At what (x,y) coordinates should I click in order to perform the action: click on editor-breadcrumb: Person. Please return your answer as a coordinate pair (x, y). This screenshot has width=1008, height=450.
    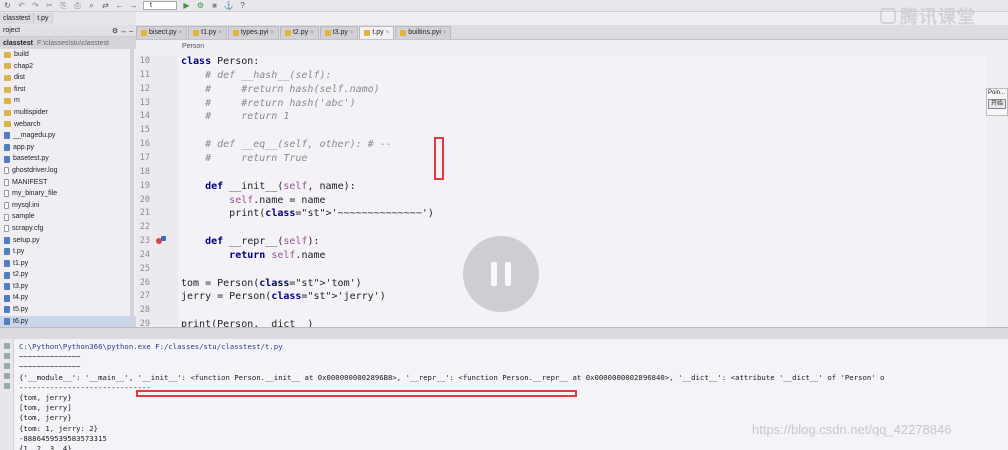
    Looking at the image, I should click on (278, 47).